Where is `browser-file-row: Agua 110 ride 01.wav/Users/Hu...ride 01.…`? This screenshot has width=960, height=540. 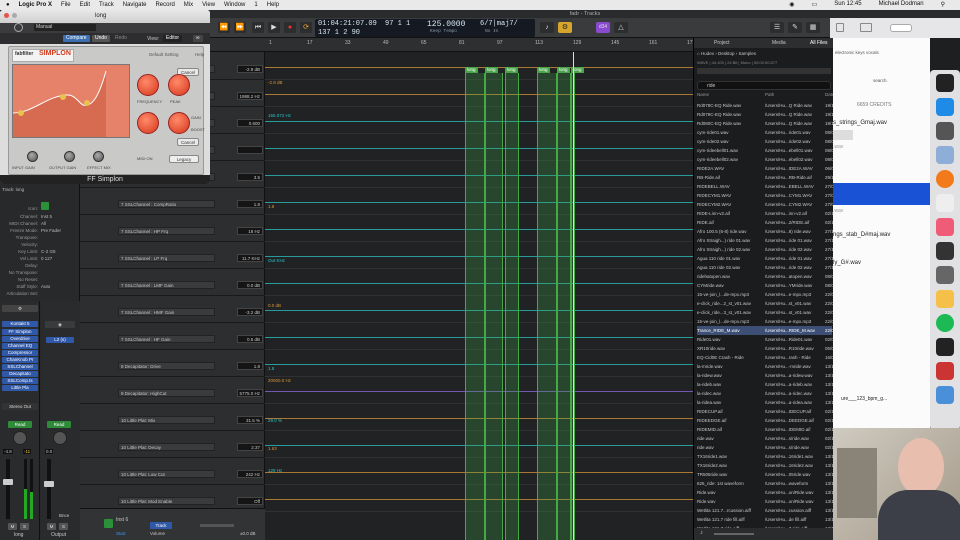 browser-file-row: Agua 110 ride 01.wav/Users/Hu...ride 01.… is located at coordinates (771, 258).